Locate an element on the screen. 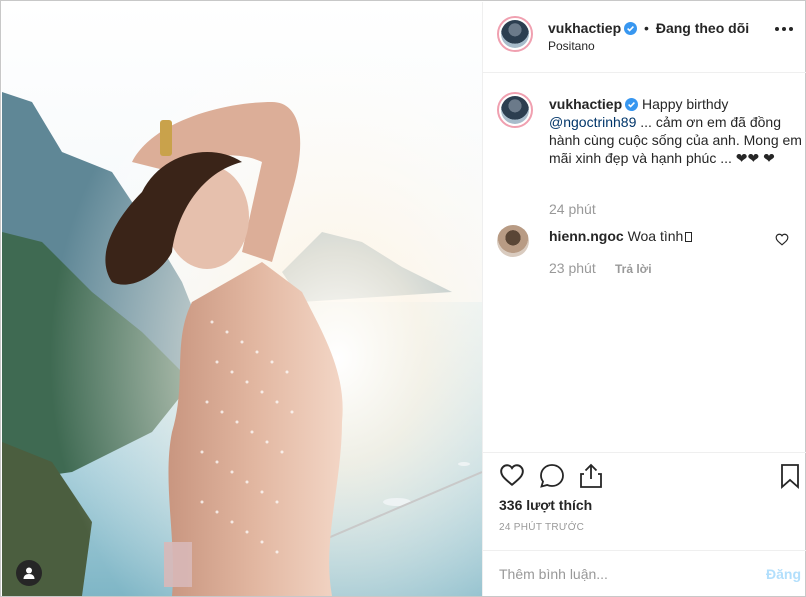  post-actions: 336 lượt thích 24 PHÚT TRƯỚC is located at coordinates (644, 501).